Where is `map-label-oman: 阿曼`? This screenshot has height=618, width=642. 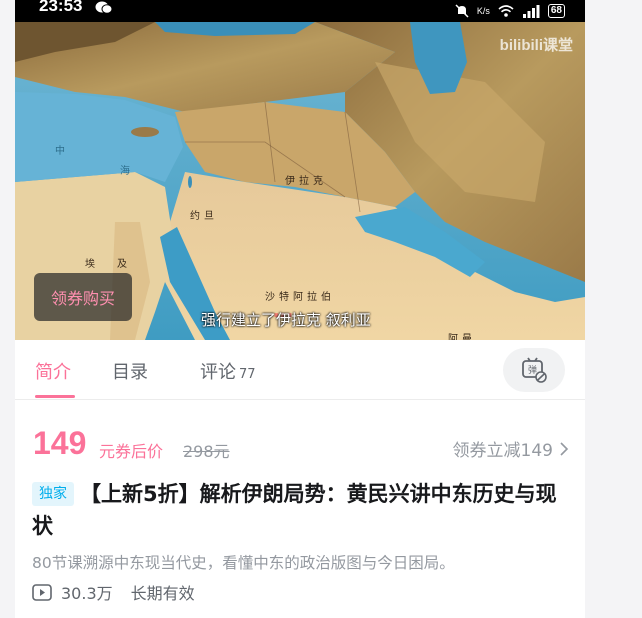
map-label-oman: 阿曼 is located at coordinates (462, 337).